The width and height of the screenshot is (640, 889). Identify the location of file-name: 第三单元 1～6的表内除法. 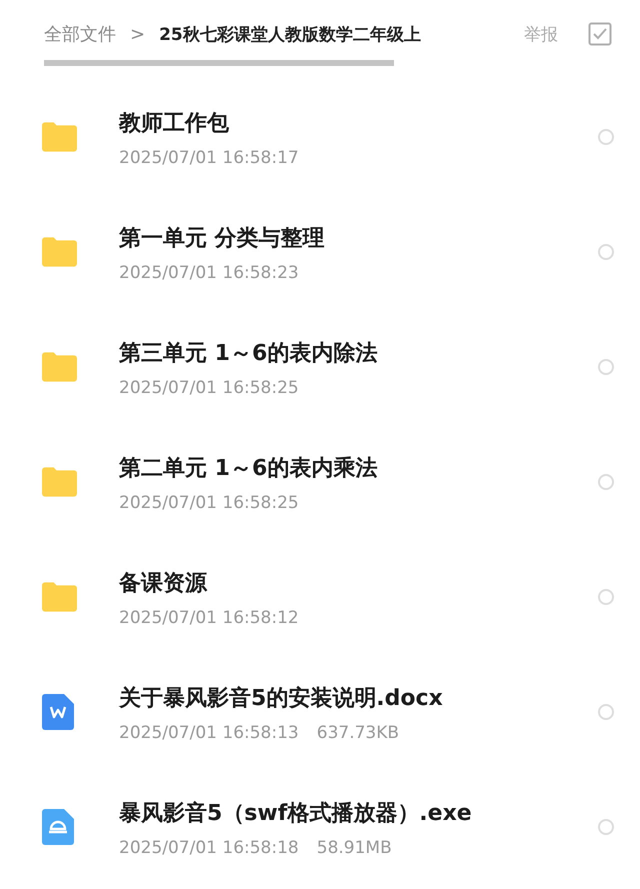
(248, 354).